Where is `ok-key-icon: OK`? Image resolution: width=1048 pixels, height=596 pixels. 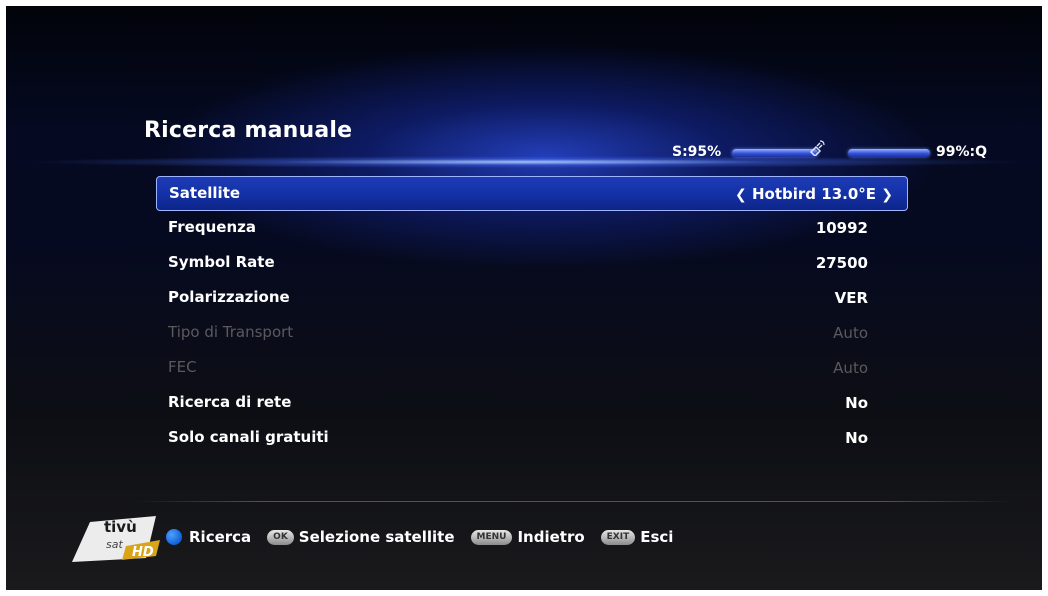
ok-key-icon: OK is located at coordinates (280, 537).